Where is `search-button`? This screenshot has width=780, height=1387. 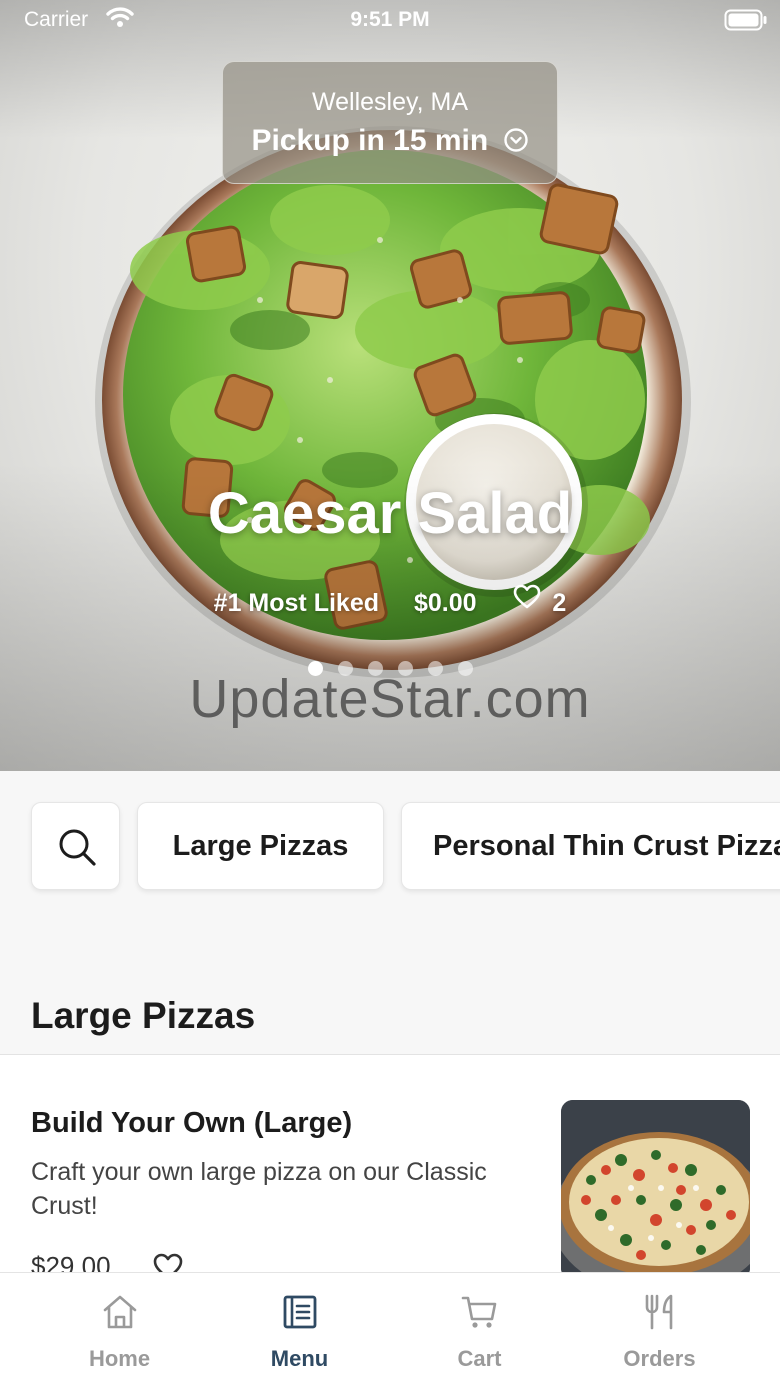
search-button is located at coordinates (75, 846).